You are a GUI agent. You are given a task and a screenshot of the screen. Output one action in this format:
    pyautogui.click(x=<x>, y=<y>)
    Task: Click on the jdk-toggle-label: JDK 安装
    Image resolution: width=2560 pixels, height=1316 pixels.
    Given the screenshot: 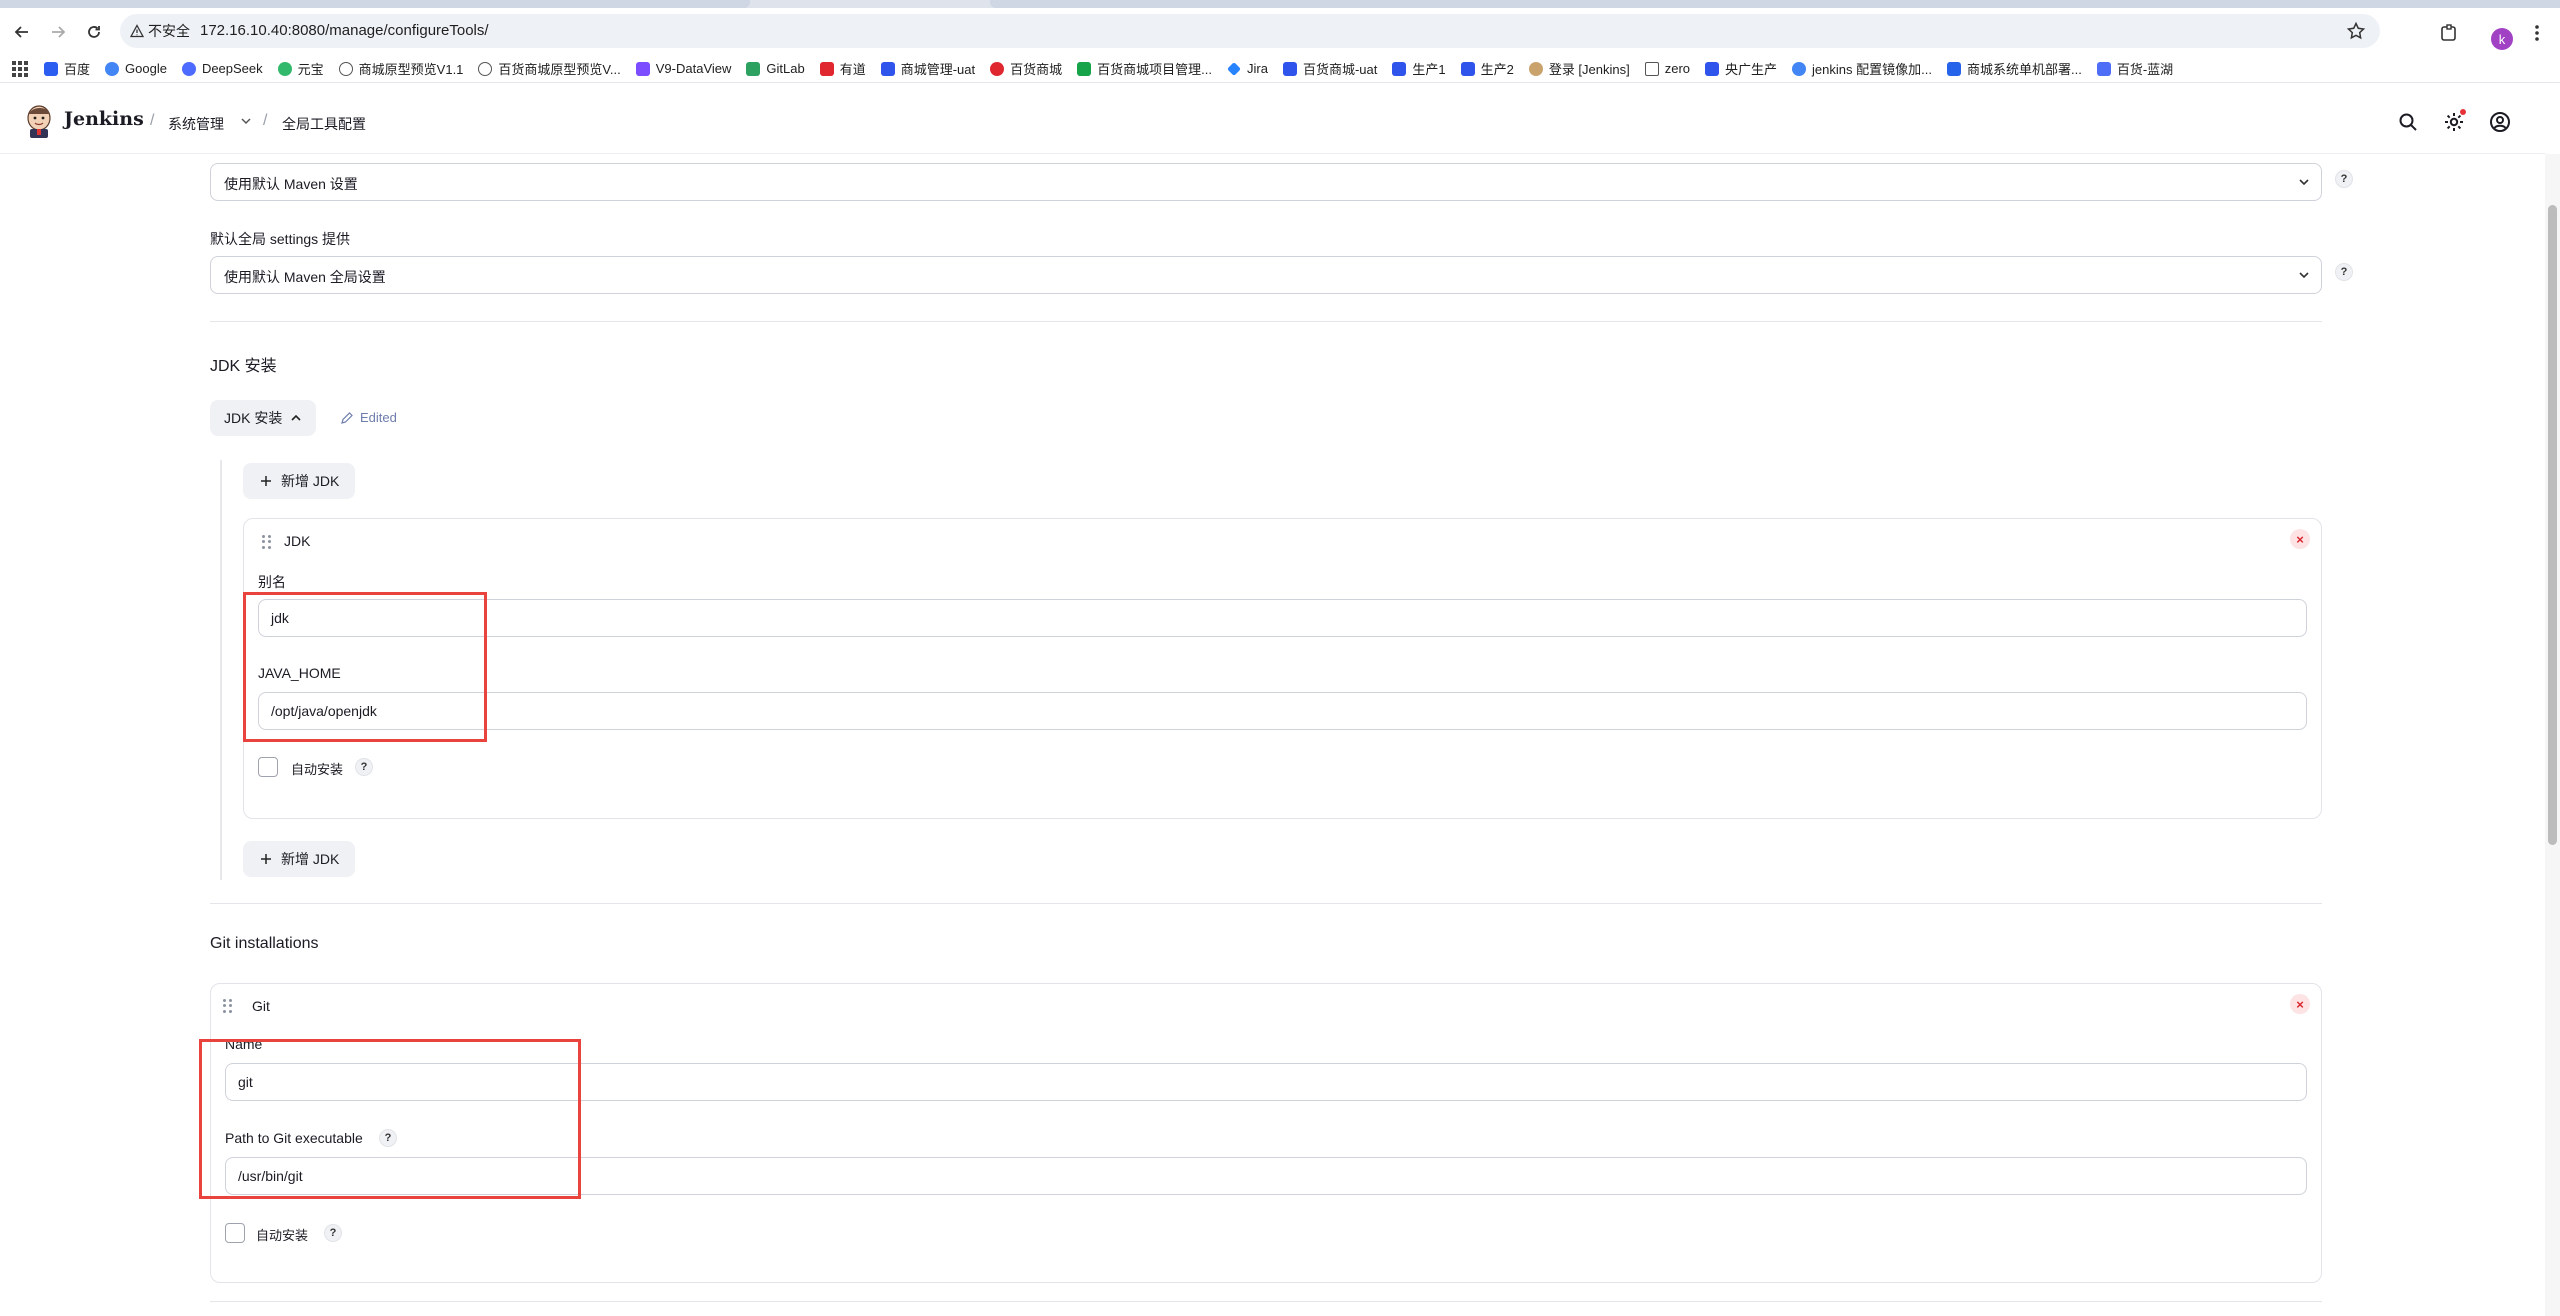 What is the action you would take?
    pyautogui.click(x=253, y=418)
    